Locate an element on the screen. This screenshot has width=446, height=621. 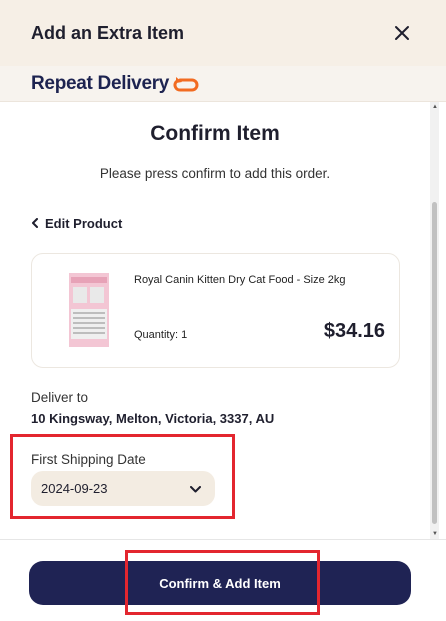
scroll-thumb is located at coordinates (434, 363).